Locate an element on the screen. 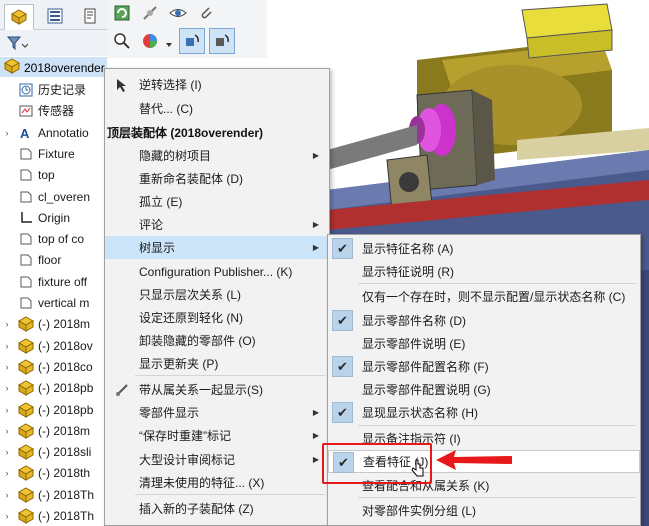 This screenshot has height=526, width=649. tree-display-option: 对零部件实例分组 (L) is located at coordinates (484, 510).